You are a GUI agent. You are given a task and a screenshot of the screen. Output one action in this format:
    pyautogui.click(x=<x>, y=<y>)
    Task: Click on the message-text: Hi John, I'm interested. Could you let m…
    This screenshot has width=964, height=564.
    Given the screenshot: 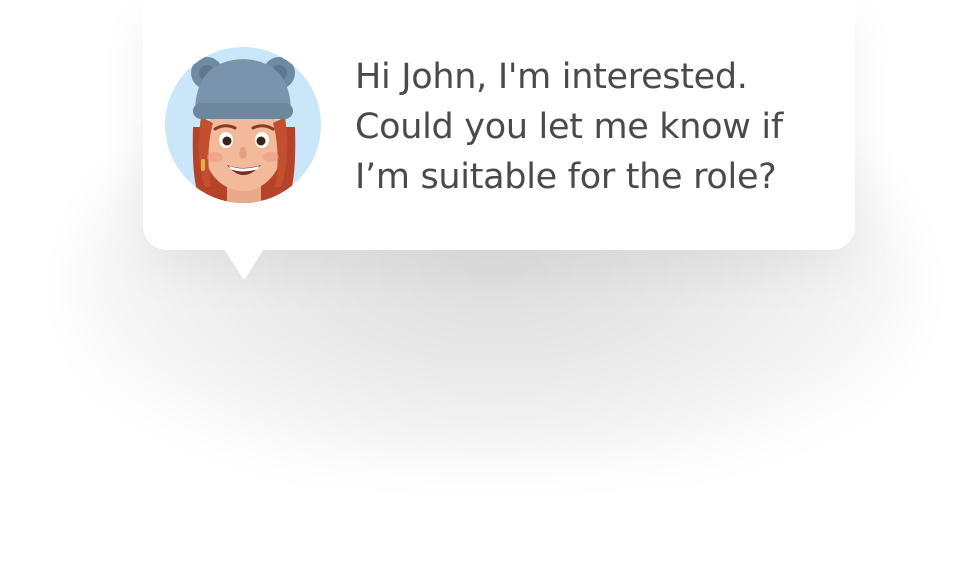 What is the action you would take?
    pyautogui.click(x=590, y=127)
    